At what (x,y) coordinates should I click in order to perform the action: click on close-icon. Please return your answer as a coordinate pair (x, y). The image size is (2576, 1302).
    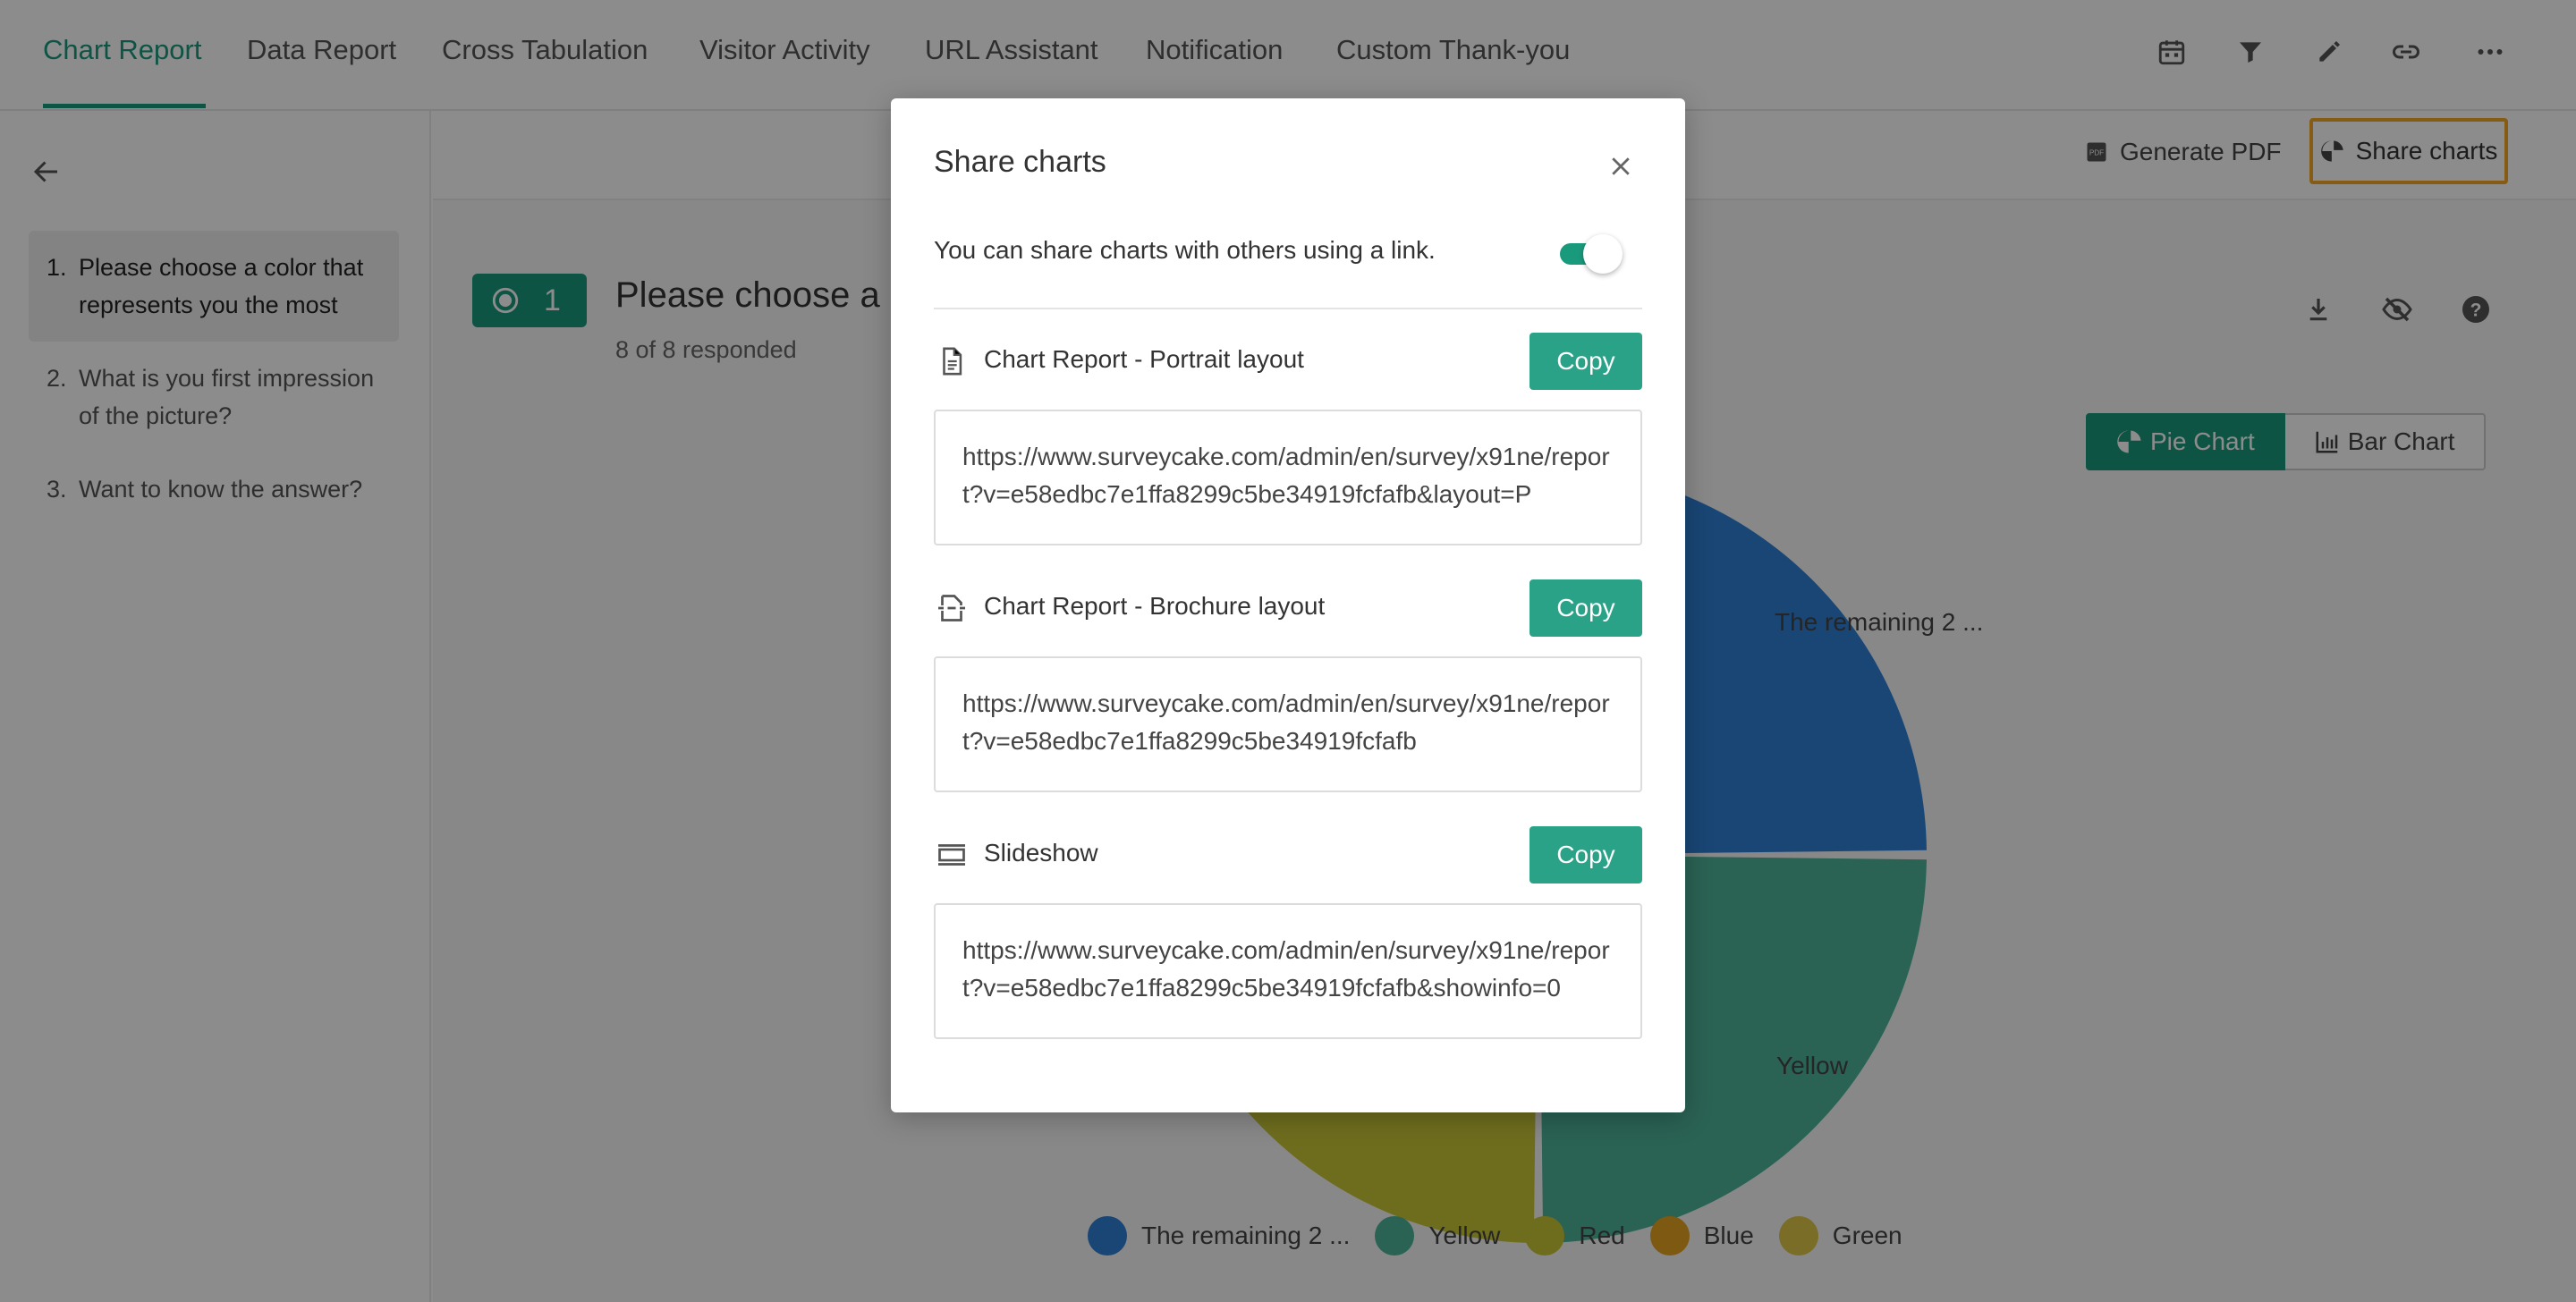
    Looking at the image, I should click on (1621, 166).